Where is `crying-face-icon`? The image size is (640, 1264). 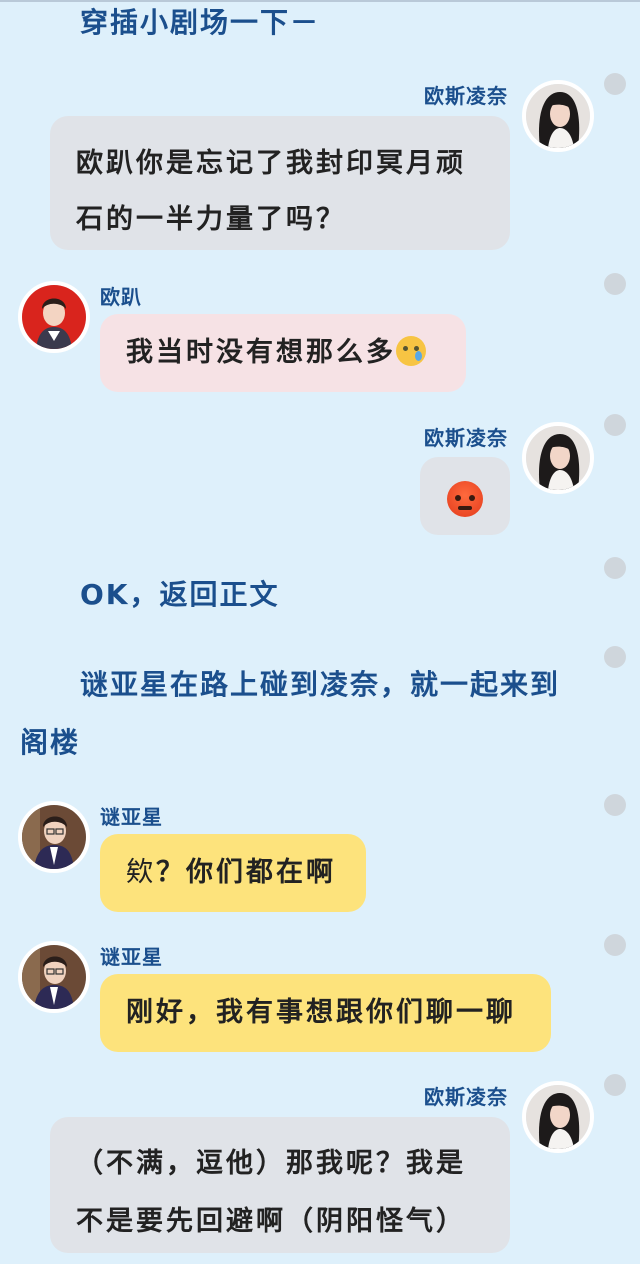
crying-face-icon is located at coordinates (411, 351).